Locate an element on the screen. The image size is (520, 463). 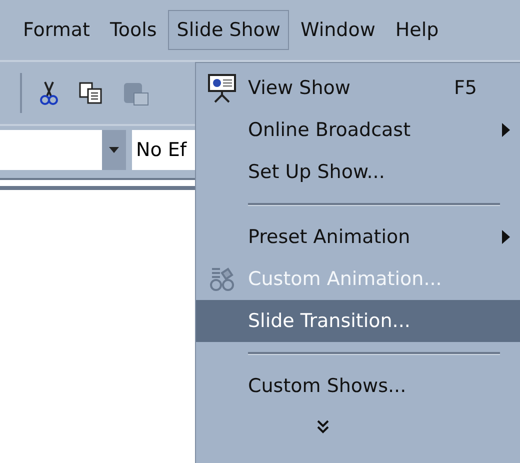
menu-item: Preset Animation is located at coordinates (358, 237).